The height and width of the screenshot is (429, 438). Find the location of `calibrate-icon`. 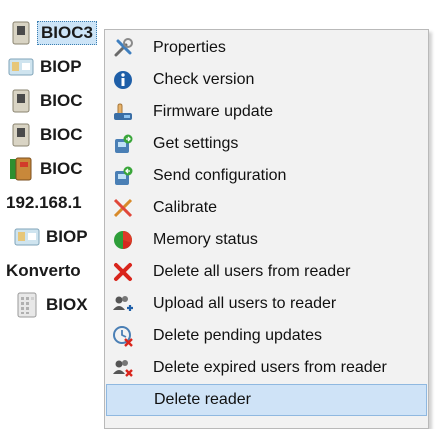

calibrate-icon is located at coordinates (123, 208).